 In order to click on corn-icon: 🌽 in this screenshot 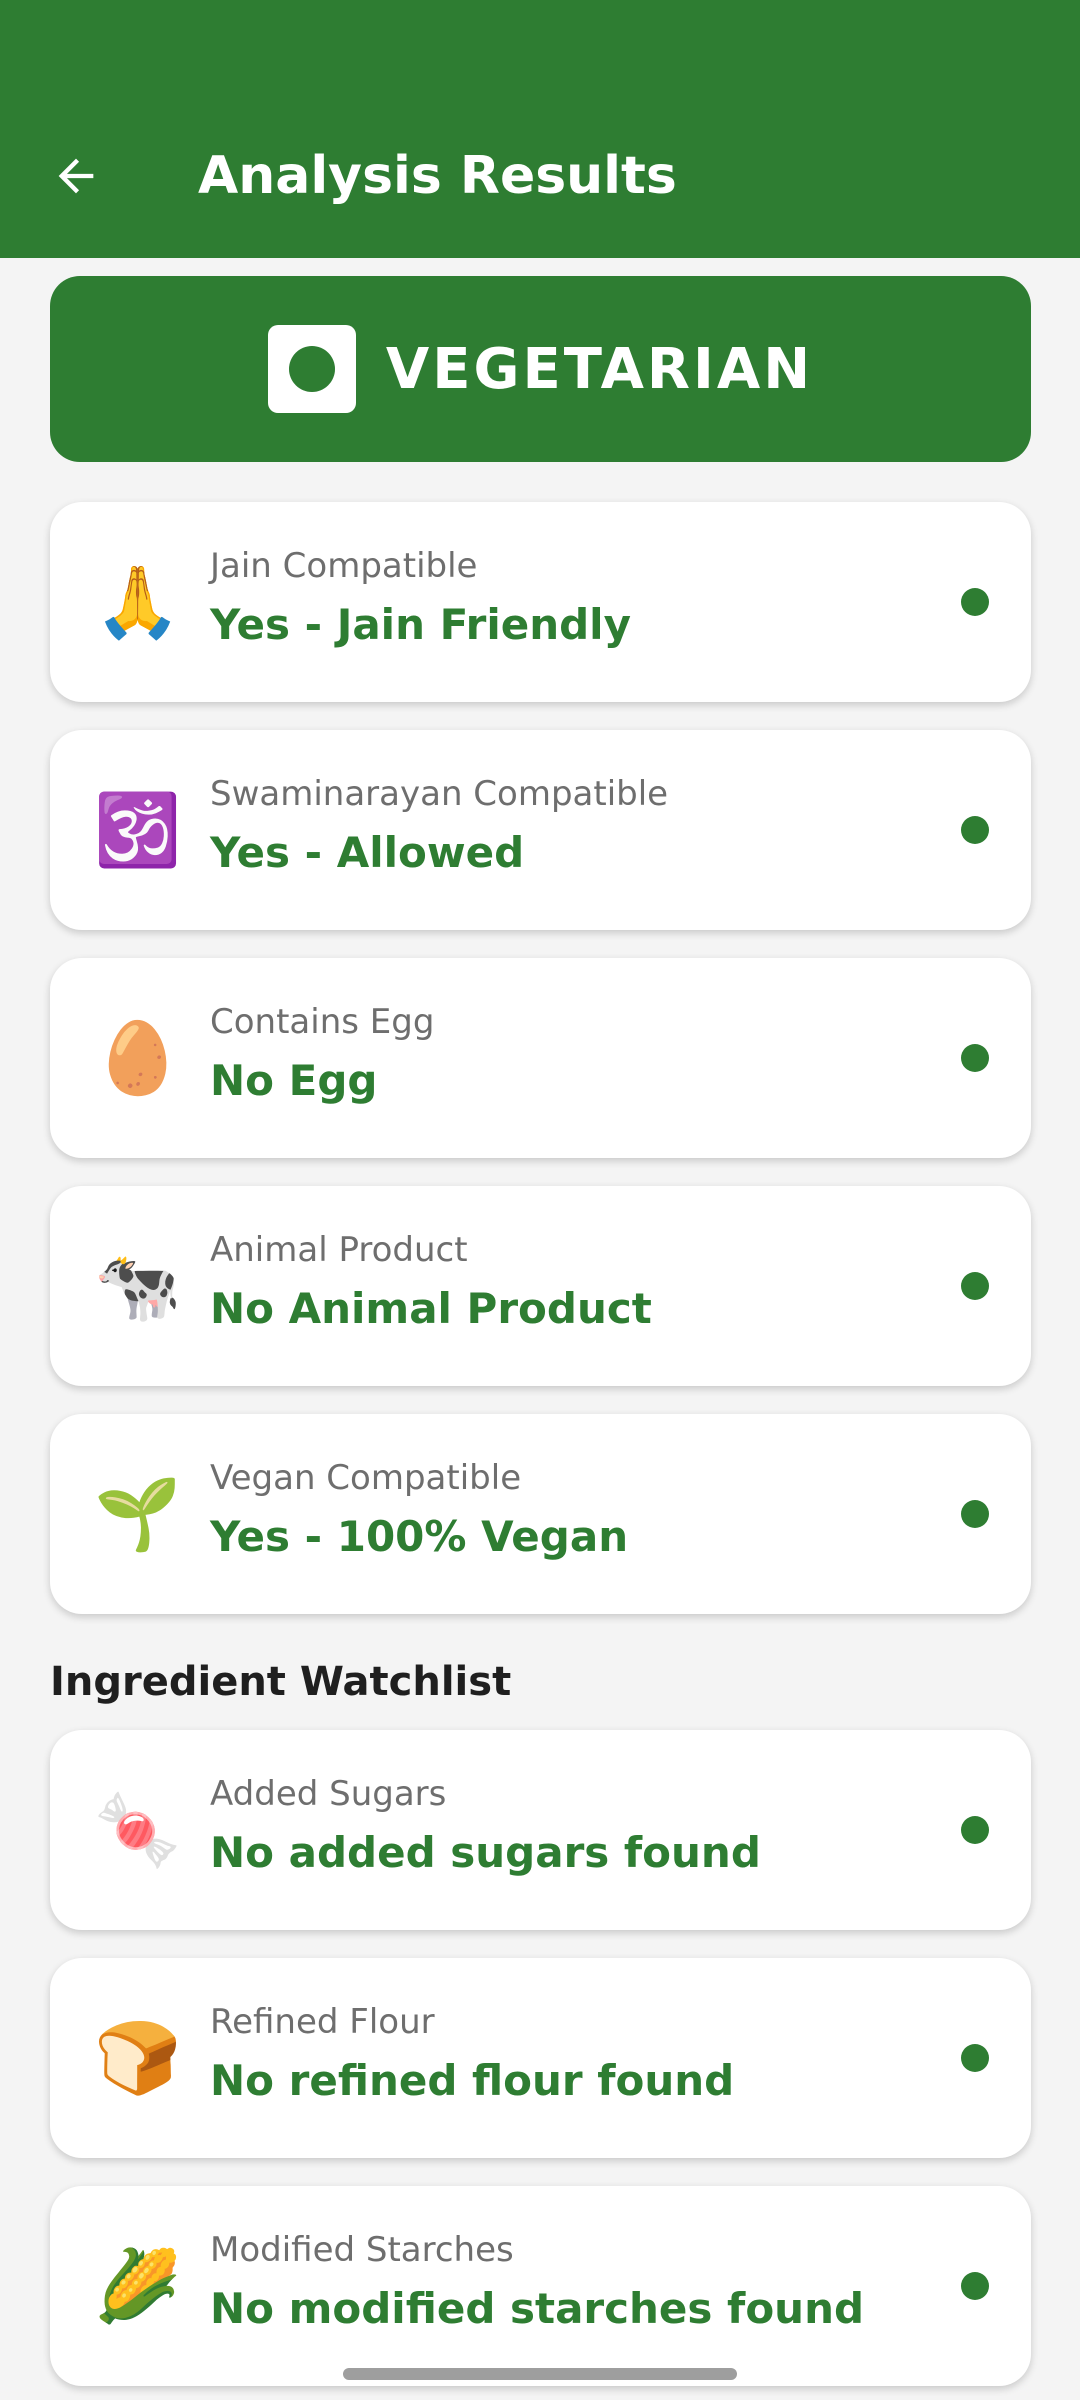, I will do `click(138, 2286)`.